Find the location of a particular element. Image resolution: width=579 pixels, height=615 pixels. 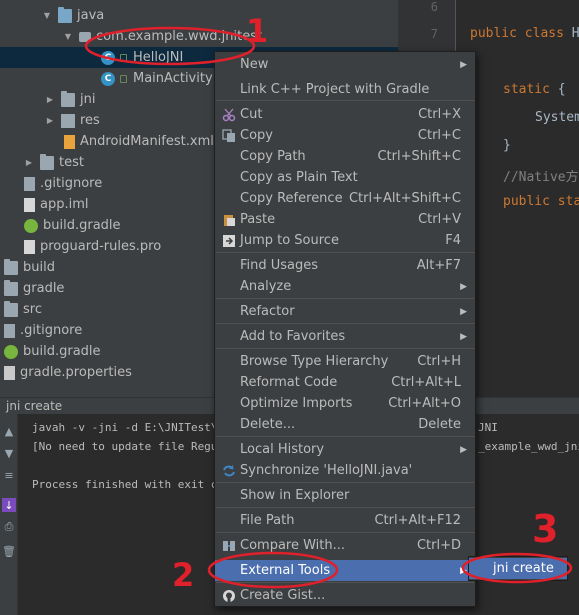

cut-icon is located at coordinates (229, 115).